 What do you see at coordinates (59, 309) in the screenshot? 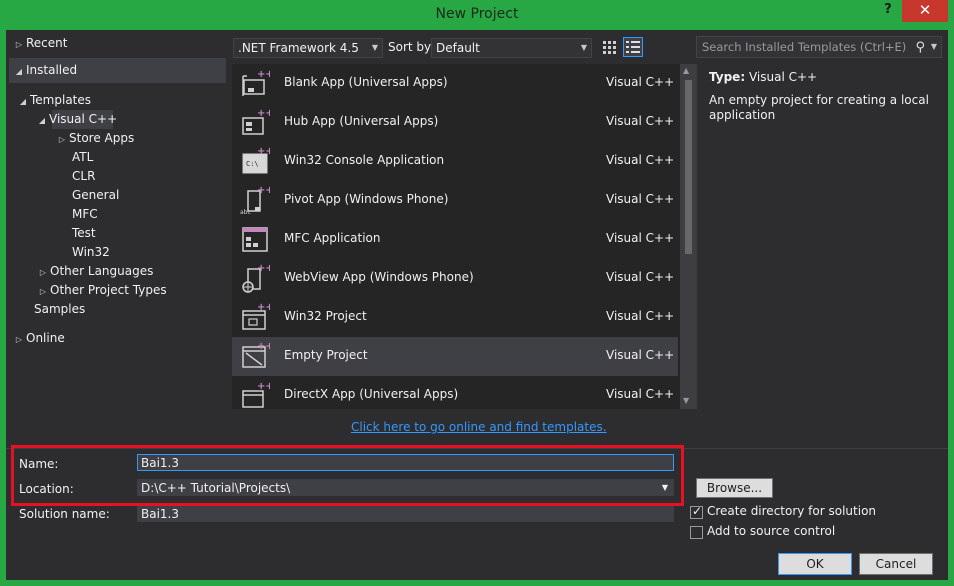
I see `tree-item-samples: Samples` at bounding box center [59, 309].